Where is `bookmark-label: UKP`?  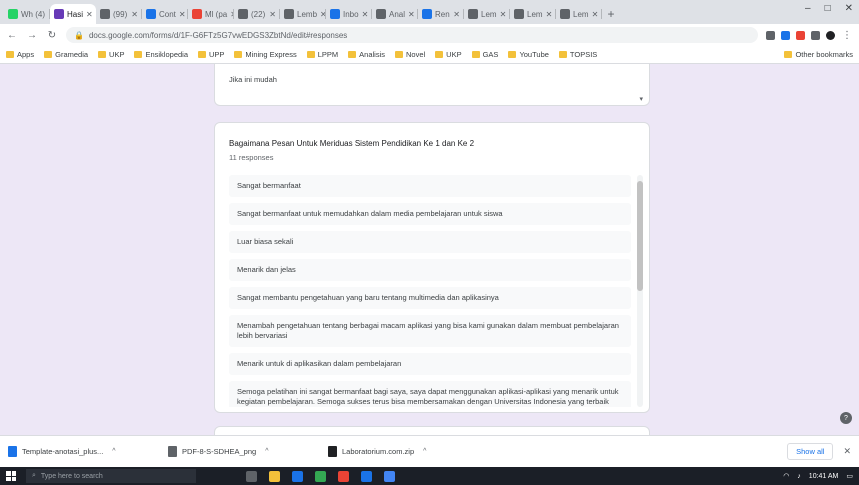 bookmark-label: UKP is located at coordinates (117, 54).